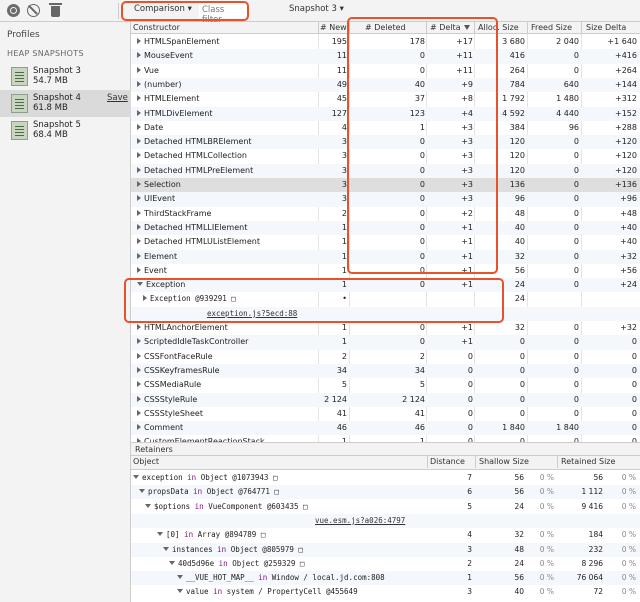 The image size is (640, 602). I want to click on table-row: CSSKeyframesRule 34 34 0 0 0 0, so click(385, 371).